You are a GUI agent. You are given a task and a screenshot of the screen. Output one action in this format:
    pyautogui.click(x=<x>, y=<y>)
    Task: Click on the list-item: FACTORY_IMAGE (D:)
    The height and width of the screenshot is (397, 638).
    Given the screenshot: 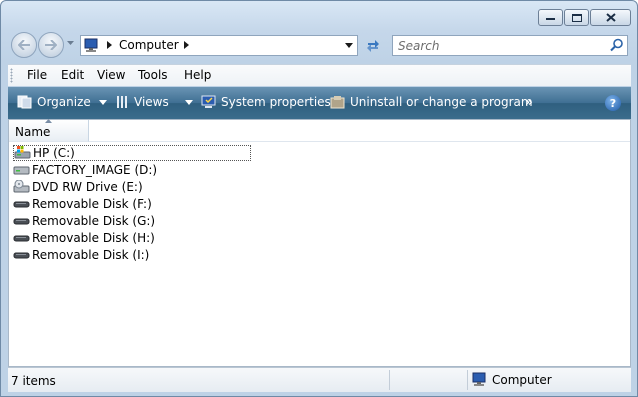 What is the action you would take?
    pyautogui.click(x=85, y=170)
    